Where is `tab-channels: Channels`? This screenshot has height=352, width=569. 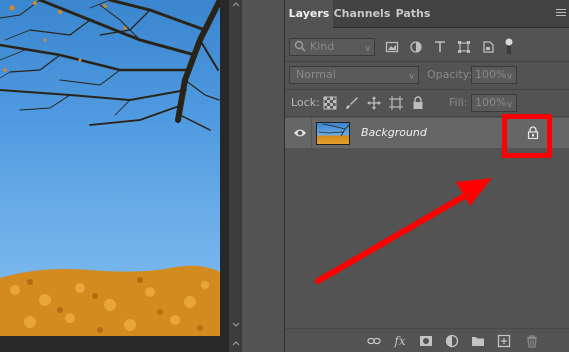 tab-channels: Channels is located at coordinates (362, 14).